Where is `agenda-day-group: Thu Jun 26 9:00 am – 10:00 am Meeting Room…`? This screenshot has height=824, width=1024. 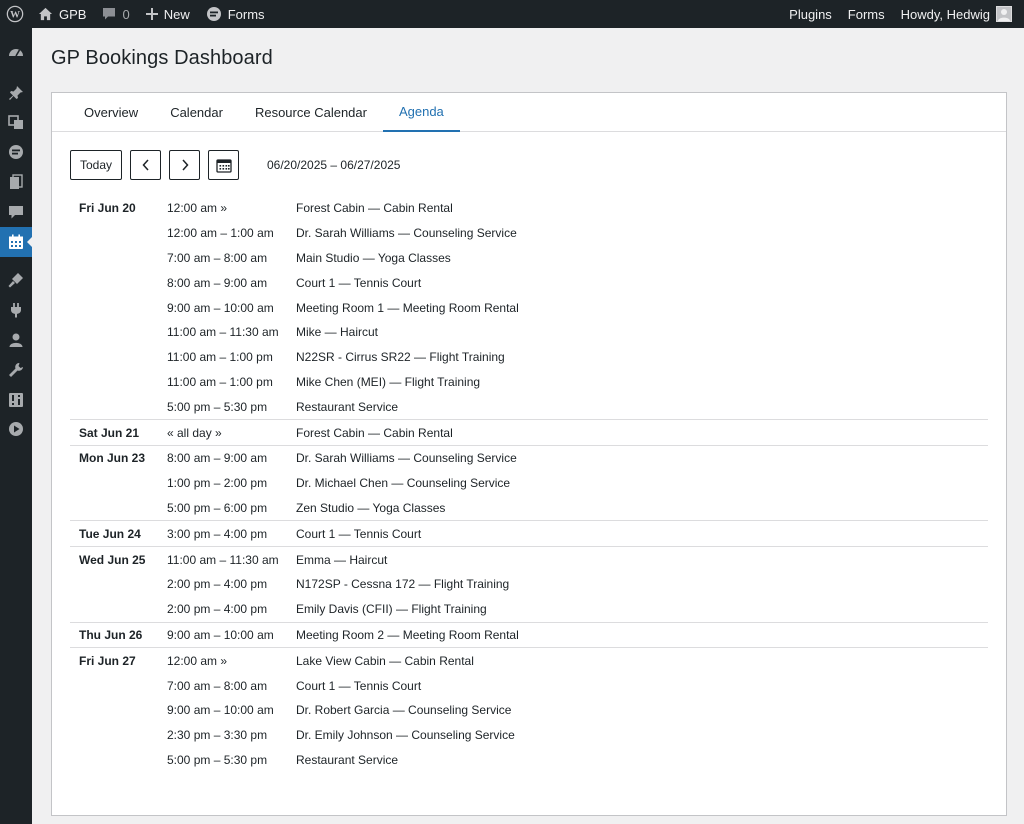
agenda-day-group: Thu Jun 26 9:00 am – 10:00 am Meeting Room… is located at coordinates (529, 636).